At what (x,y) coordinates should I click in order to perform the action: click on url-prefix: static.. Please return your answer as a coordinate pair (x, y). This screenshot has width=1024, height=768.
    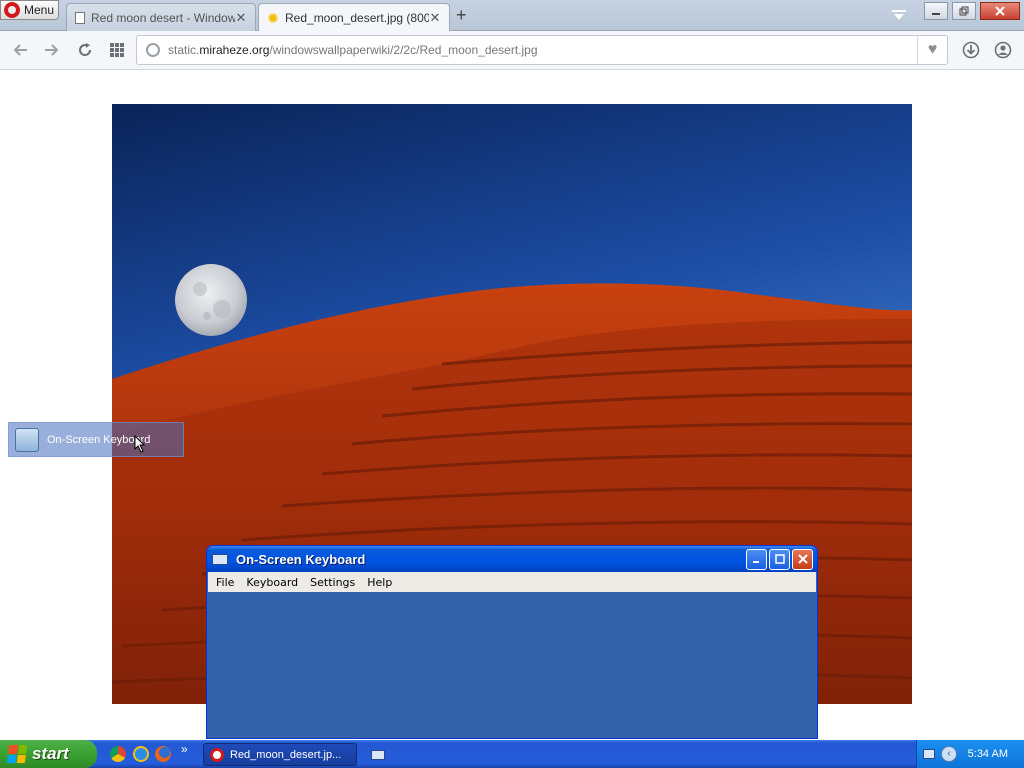
    Looking at the image, I should click on (184, 50).